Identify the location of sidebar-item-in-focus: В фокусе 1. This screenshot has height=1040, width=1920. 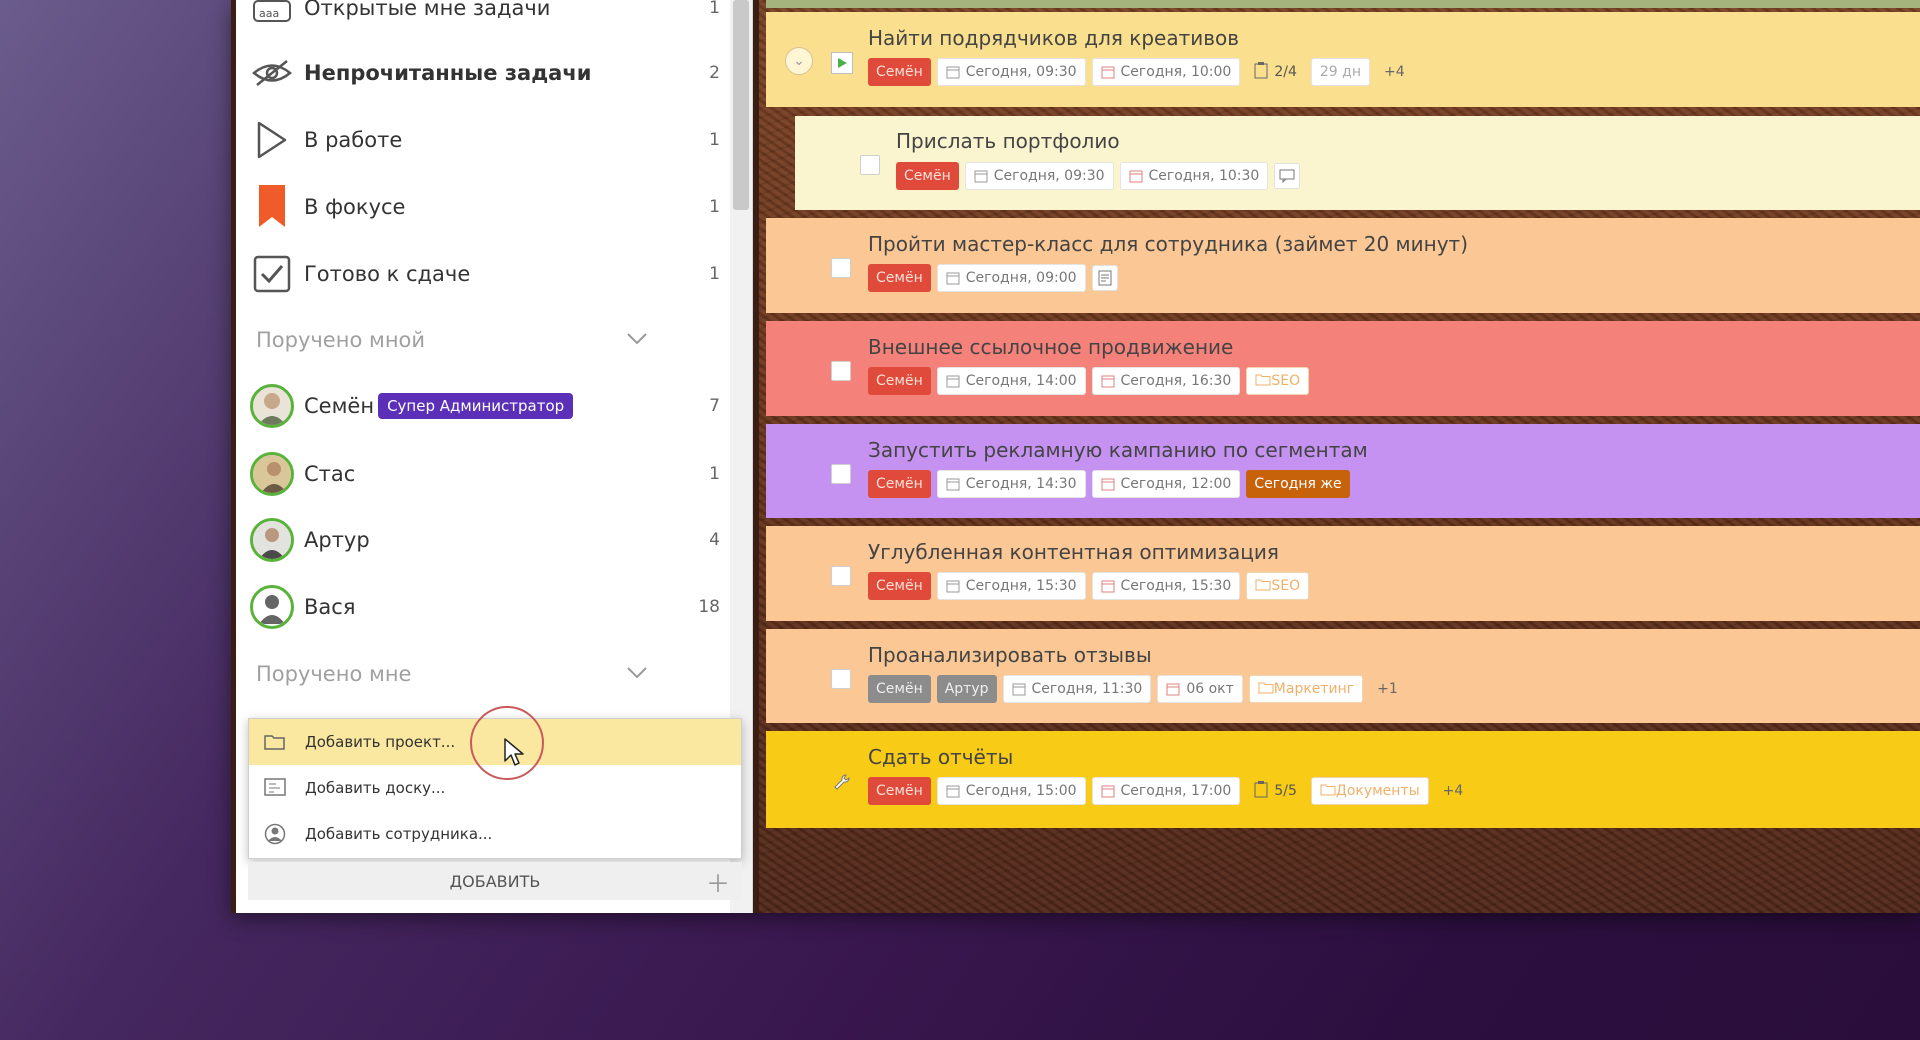
(485, 207).